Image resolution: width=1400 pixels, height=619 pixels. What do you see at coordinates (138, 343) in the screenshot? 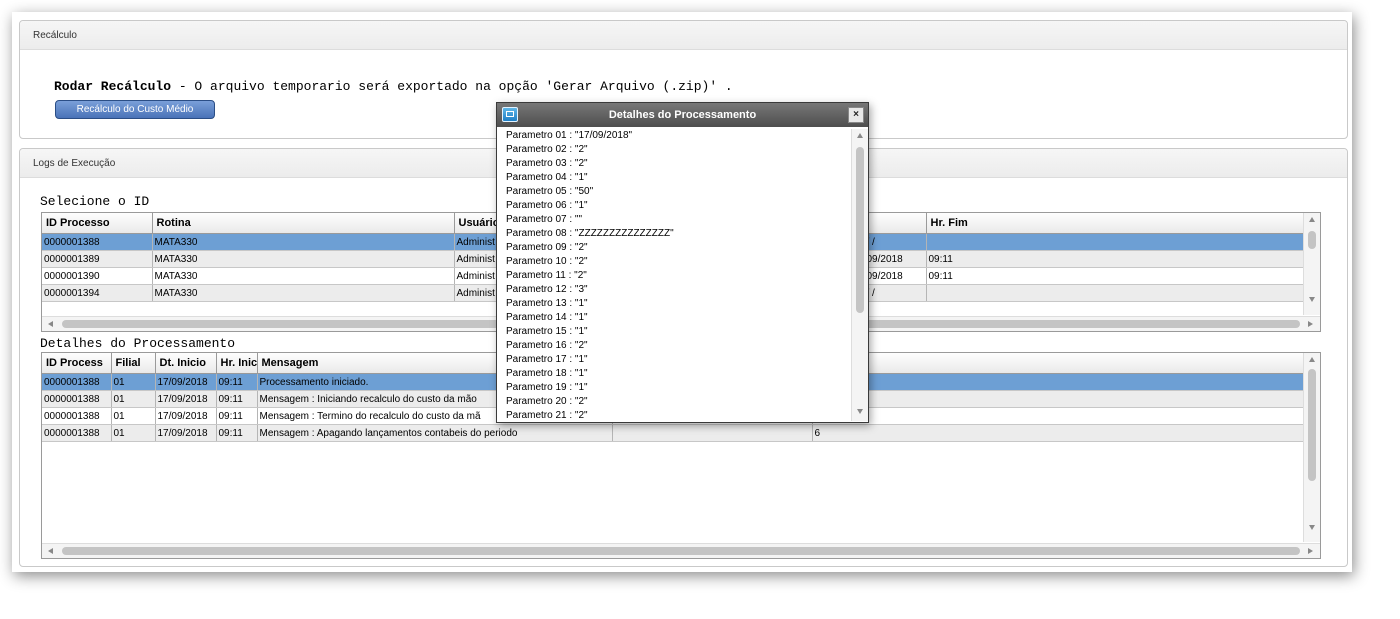
I see `details-label: Detalhes do Processamento` at bounding box center [138, 343].